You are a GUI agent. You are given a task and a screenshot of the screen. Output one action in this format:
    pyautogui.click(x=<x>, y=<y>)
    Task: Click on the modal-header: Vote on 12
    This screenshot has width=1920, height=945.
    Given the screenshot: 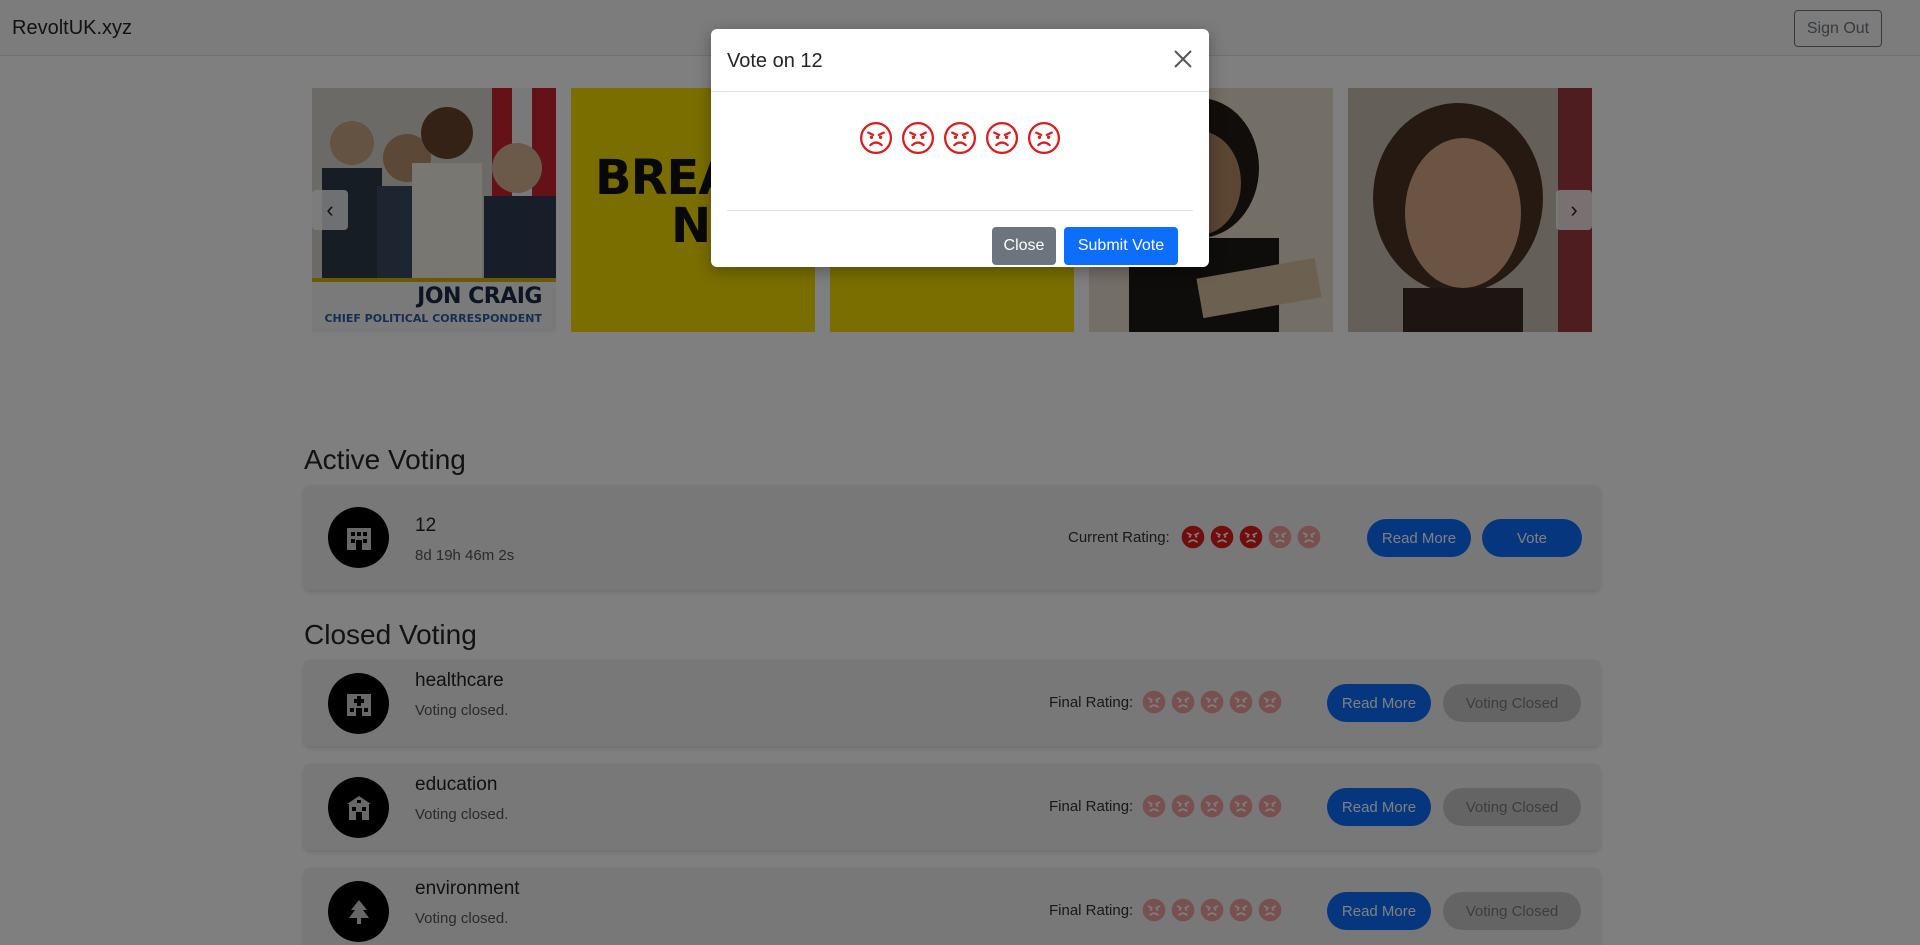 What is the action you would take?
    pyautogui.click(x=960, y=60)
    